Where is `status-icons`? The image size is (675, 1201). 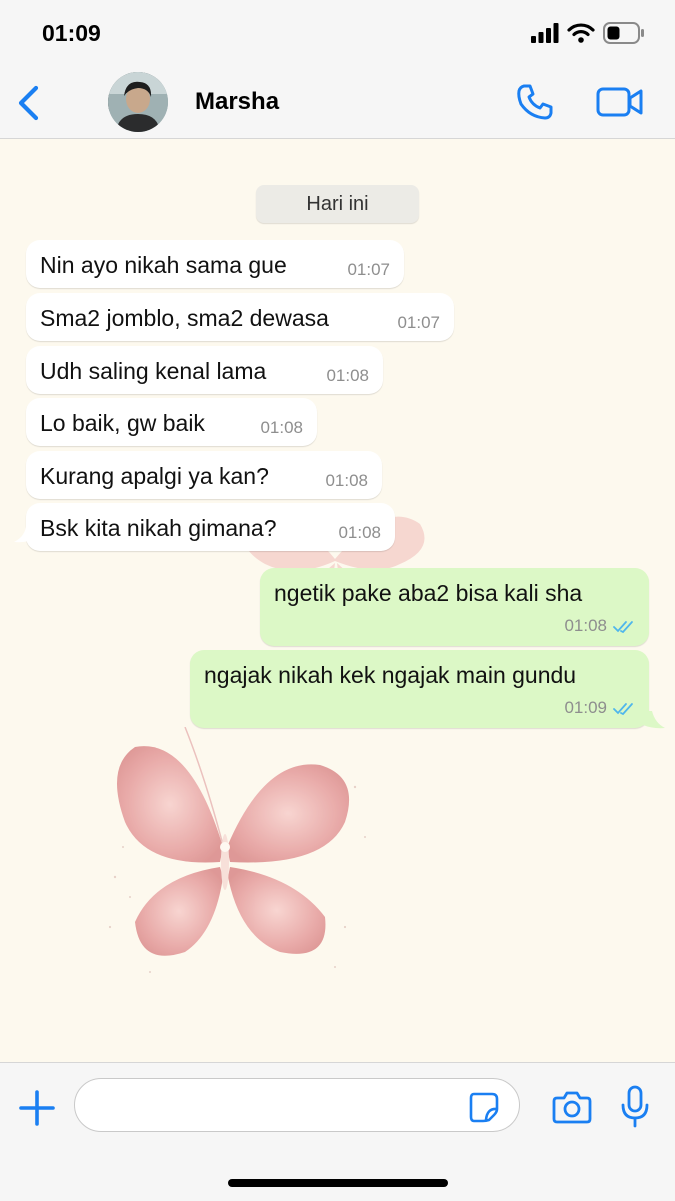
status-icons is located at coordinates (588, 33).